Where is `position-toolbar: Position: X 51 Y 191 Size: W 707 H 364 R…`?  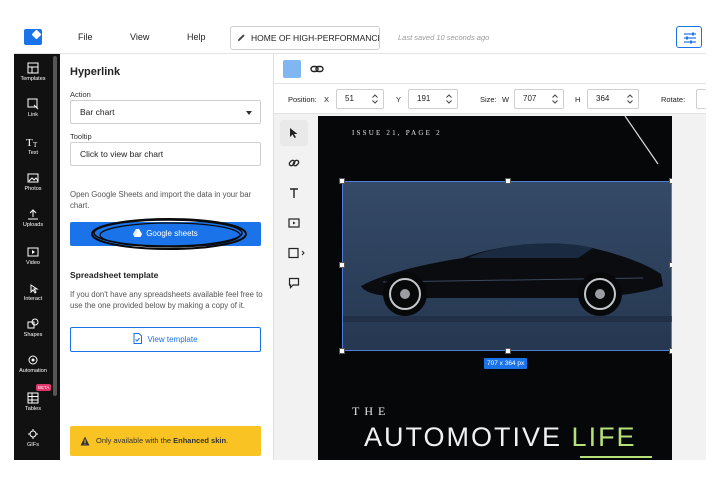
position-toolbar: Position: X 51 Y 191 Size: W 707 H 364 R… is located at coordinates (490, 99).